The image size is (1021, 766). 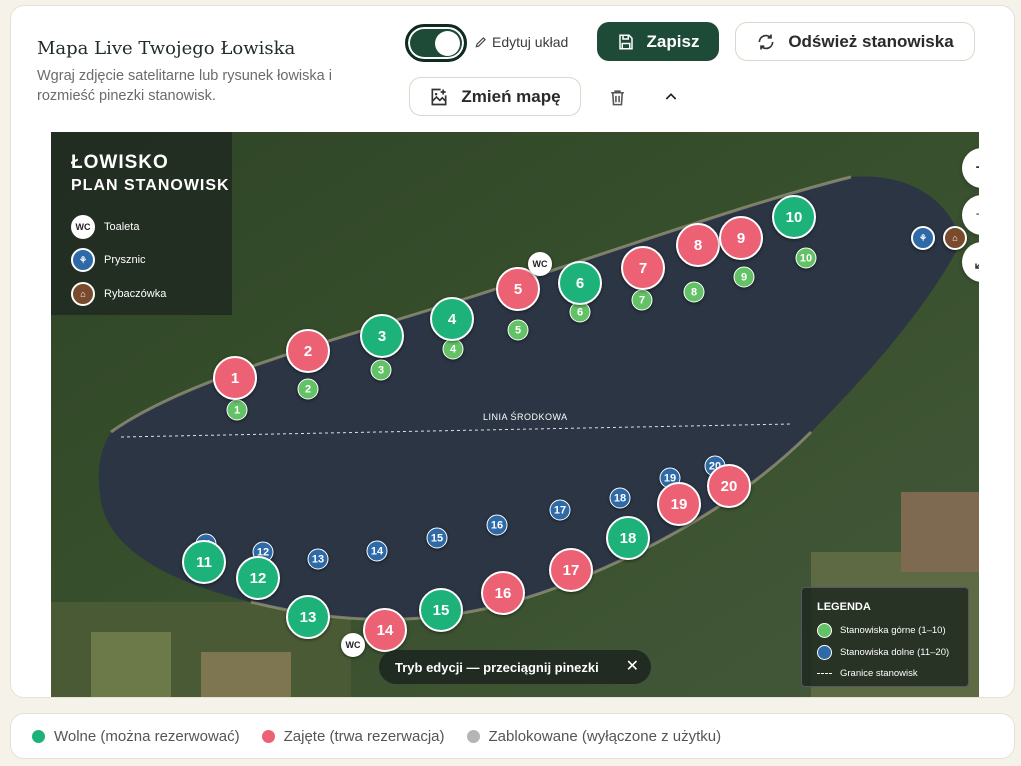 I want to click on toast-text: Tryb edycji — przeciągnij pinezki, so click(x=497, y=667).